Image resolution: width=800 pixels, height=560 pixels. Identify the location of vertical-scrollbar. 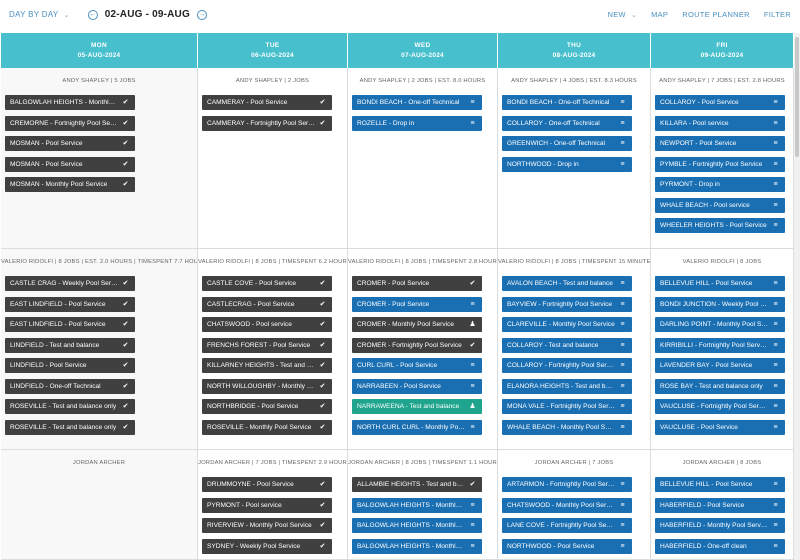
(797, 296).